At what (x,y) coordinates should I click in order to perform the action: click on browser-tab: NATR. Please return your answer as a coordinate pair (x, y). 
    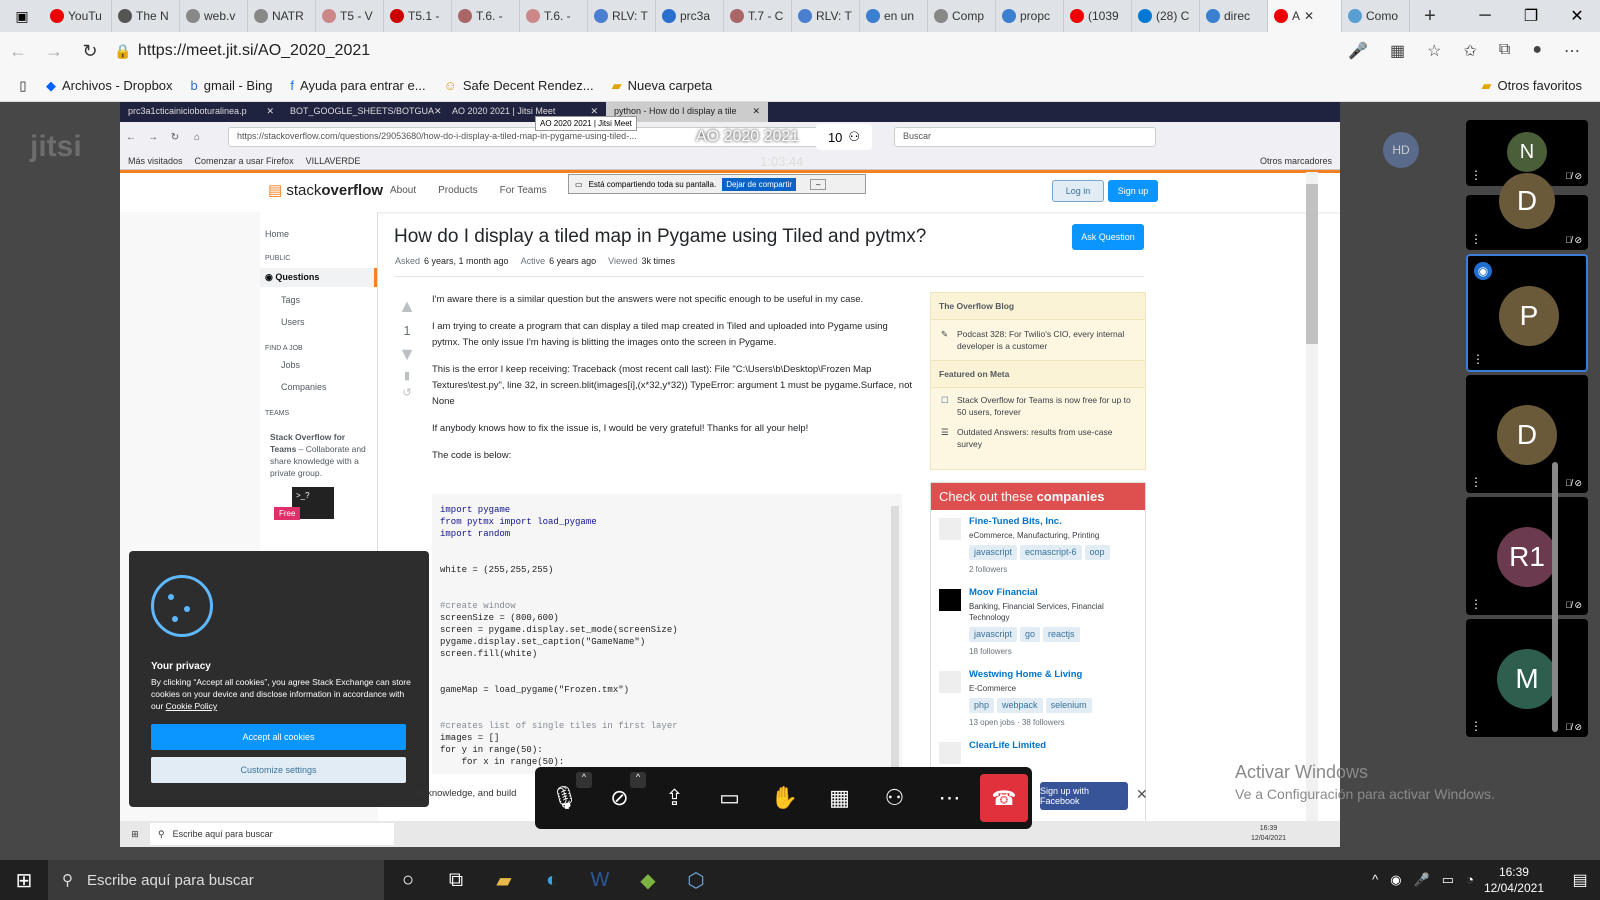
    Looking at the image, I should click on (282, 16).